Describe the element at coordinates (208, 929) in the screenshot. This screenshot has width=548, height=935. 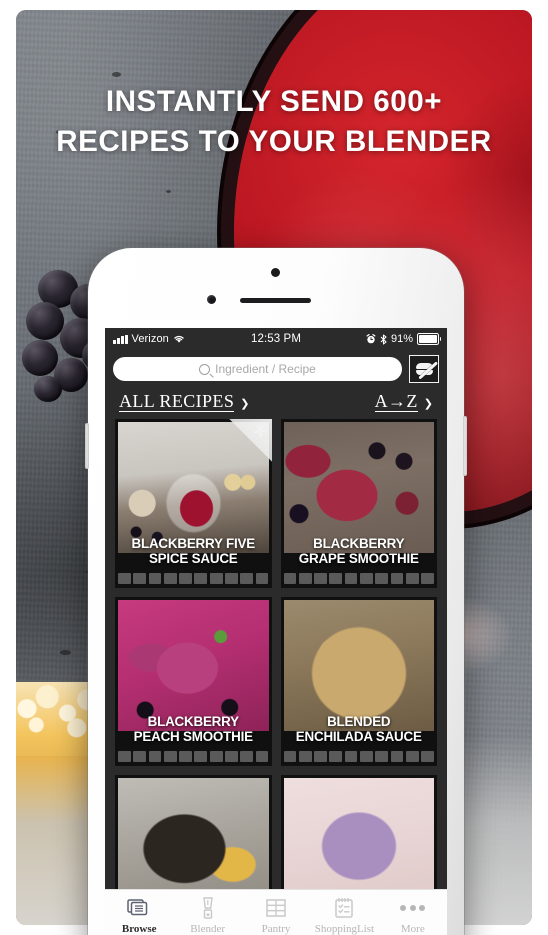
I see `tab-blender-label: Blender` at that location.